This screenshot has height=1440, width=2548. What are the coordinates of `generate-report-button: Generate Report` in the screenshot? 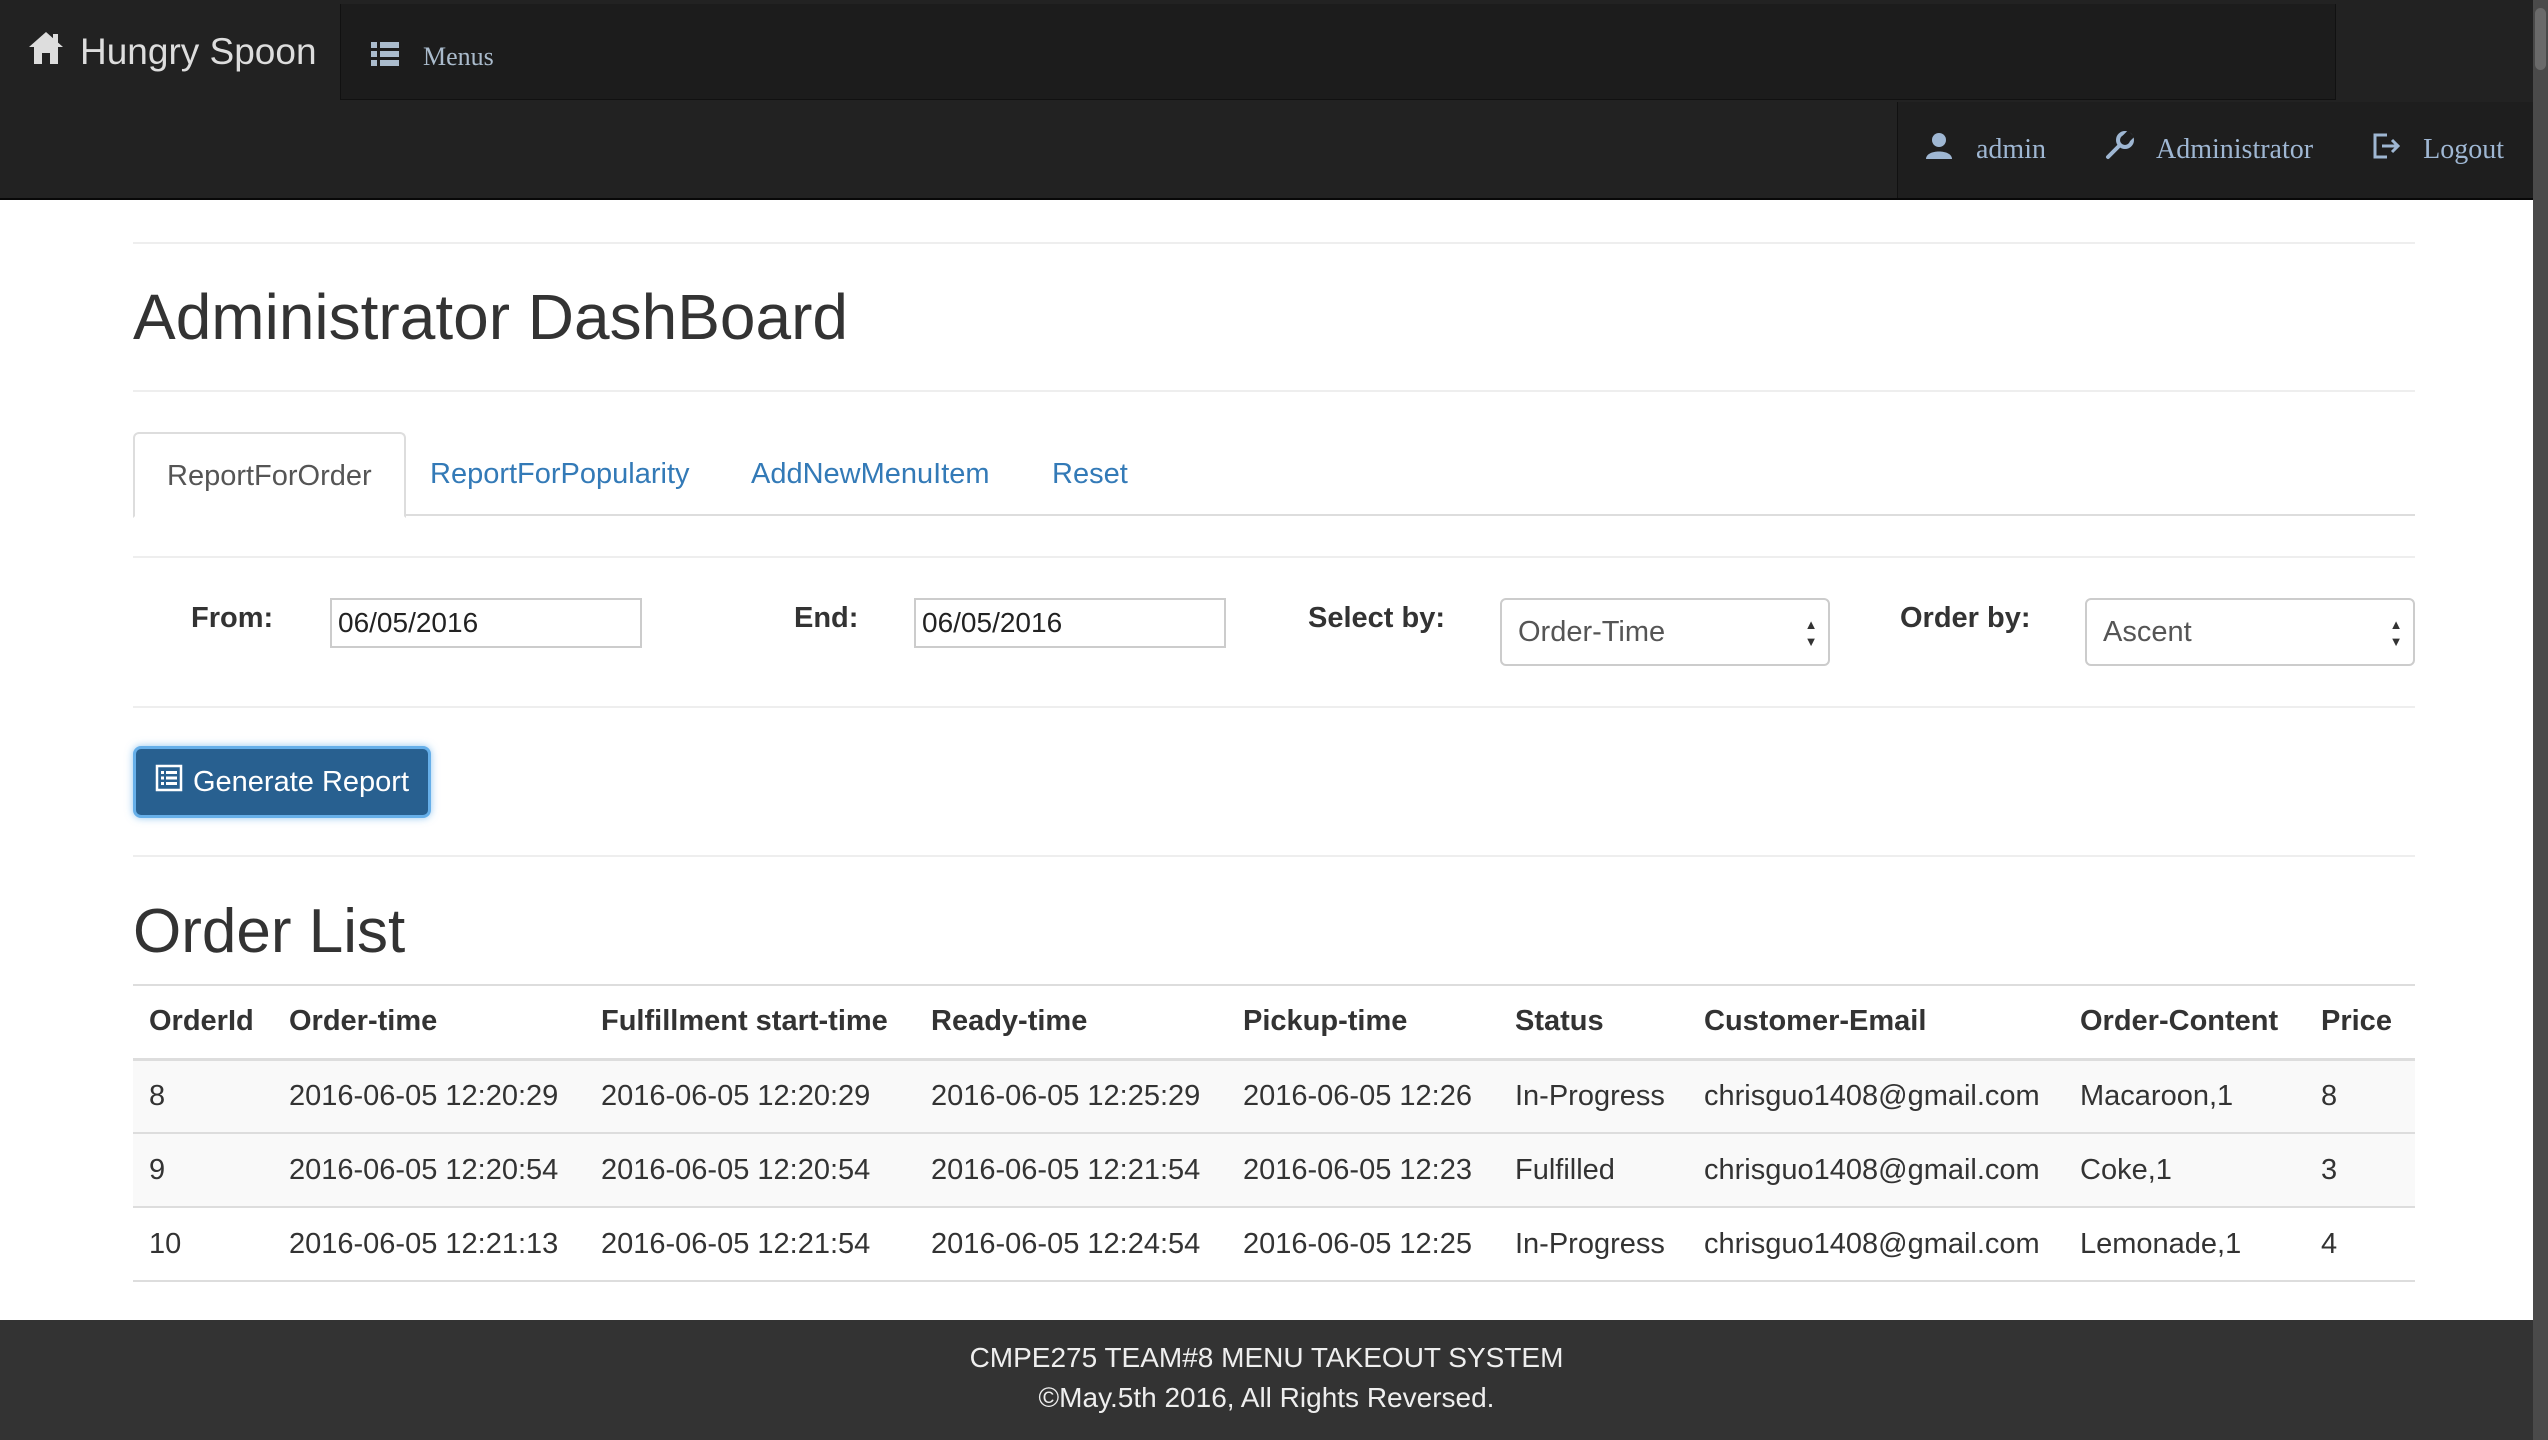 It's located at (282, 782).